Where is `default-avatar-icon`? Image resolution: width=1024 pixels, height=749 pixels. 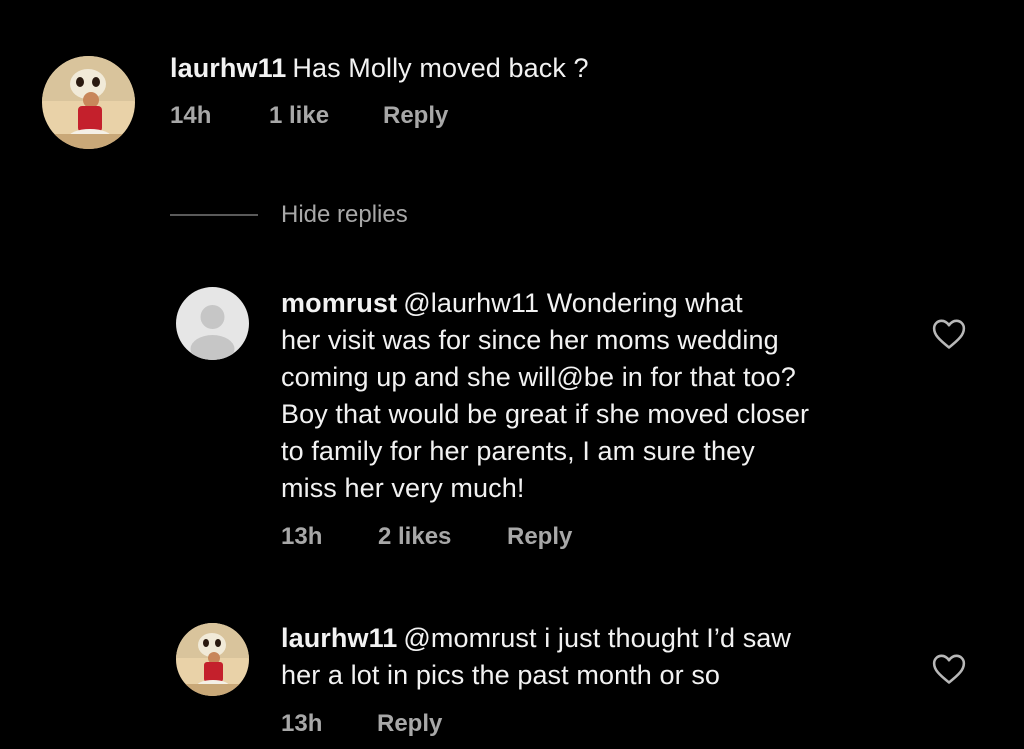
default-avatar-icon is located at coordinates (212, 323).